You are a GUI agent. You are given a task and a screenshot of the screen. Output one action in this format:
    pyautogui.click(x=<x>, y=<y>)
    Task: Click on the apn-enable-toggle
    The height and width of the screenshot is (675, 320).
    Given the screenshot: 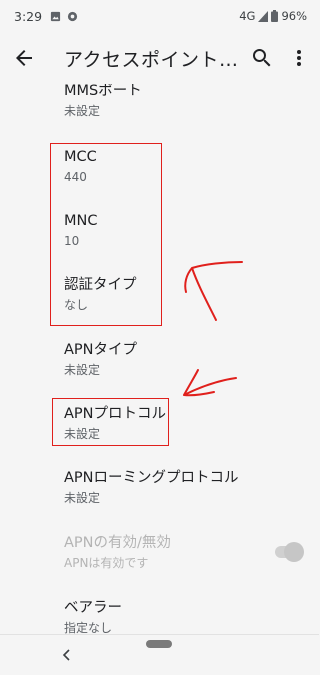 What is the action you would take?
    pyautogui.click(x=288, y=552)
    